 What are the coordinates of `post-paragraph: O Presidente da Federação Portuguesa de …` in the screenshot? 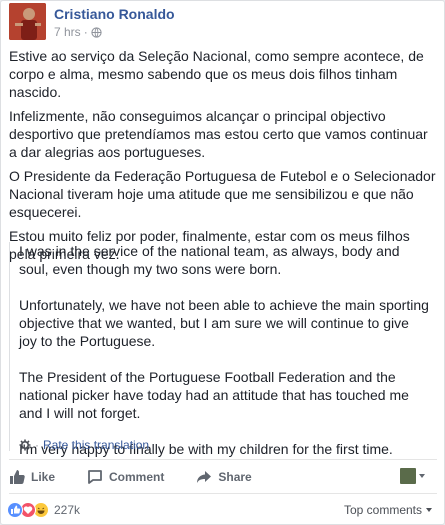 It's located at (222, 194).